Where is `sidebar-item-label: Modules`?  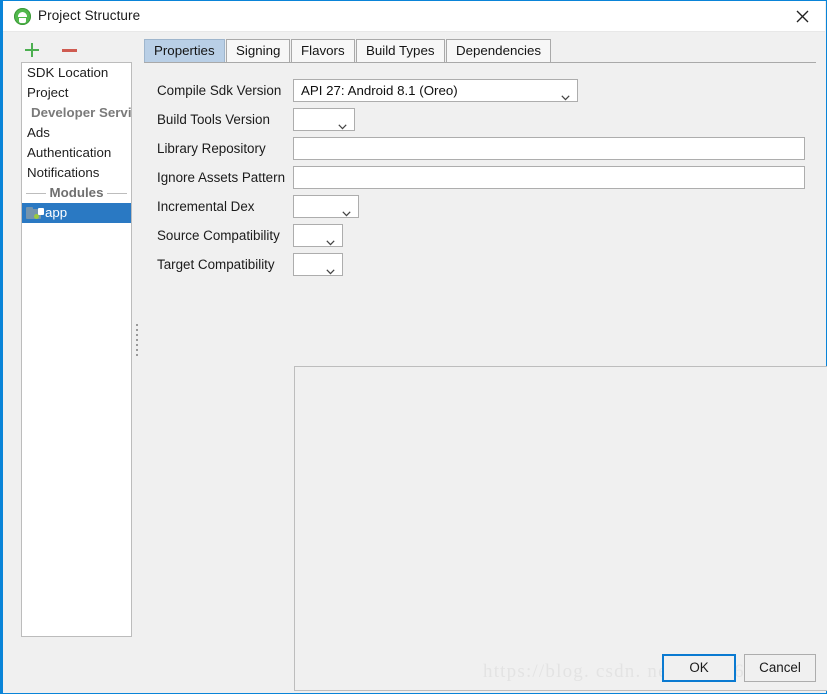
sidebar-item-label: Modules is located at coordinates (76, 192).